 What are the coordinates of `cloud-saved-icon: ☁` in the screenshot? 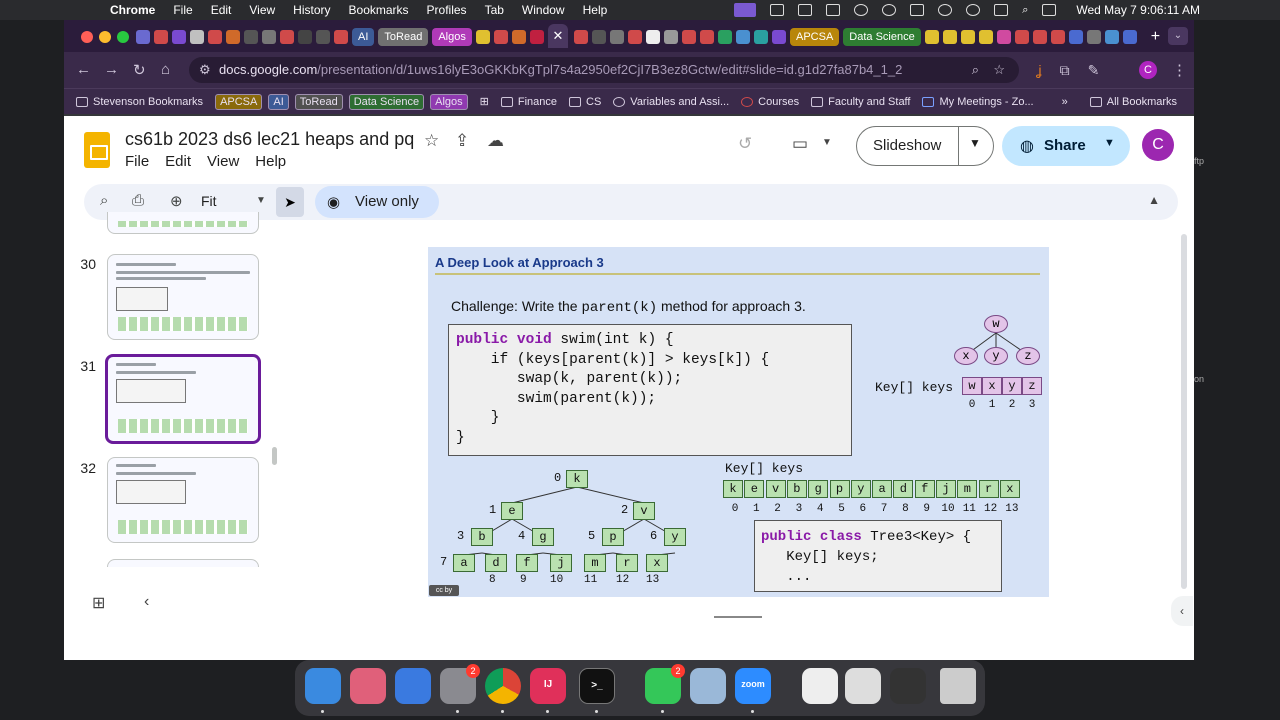 It's located at (495, 141).